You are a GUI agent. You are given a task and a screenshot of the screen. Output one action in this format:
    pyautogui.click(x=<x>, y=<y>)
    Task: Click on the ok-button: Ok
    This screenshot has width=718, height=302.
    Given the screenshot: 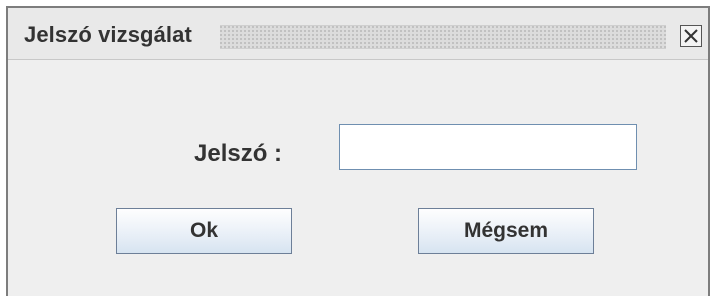 What is the action you would take?
    pyautogui.click(x=204, y=231)
    